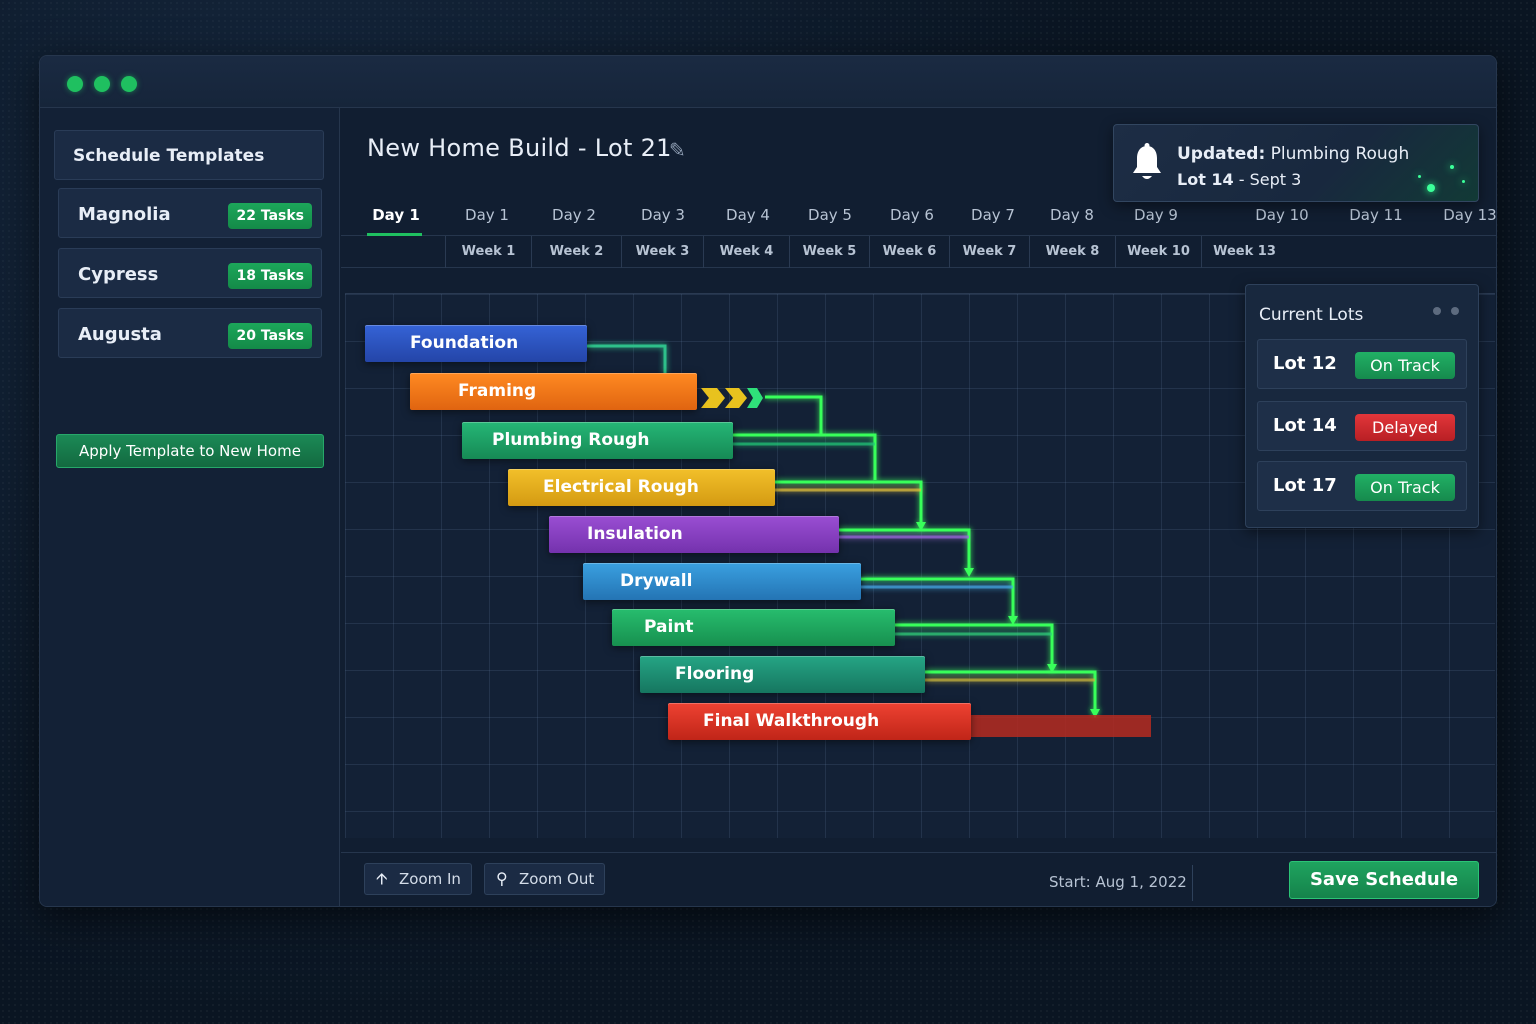  Describe the element at coordinates (576, 252) in the screenshot. I see `week-label: Week 2` at that location.